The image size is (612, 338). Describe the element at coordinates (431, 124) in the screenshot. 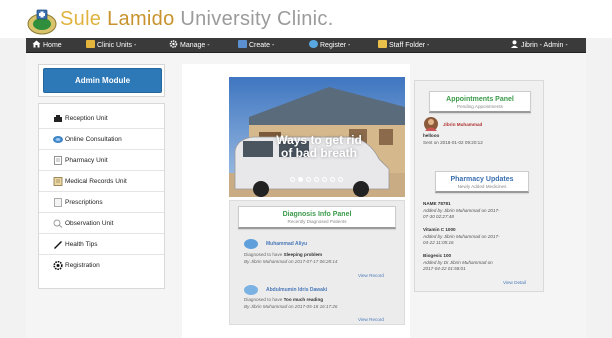

I see `sender-avatar-icon` at that location.